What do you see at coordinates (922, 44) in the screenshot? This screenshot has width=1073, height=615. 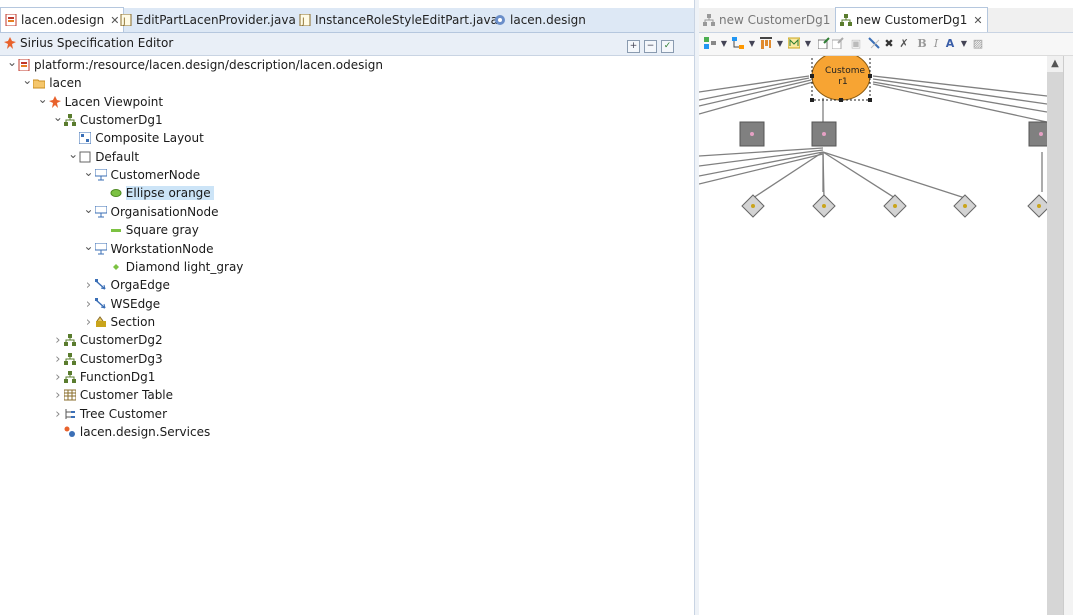 I see `bold-button: B` at bounding box center [922, 44].